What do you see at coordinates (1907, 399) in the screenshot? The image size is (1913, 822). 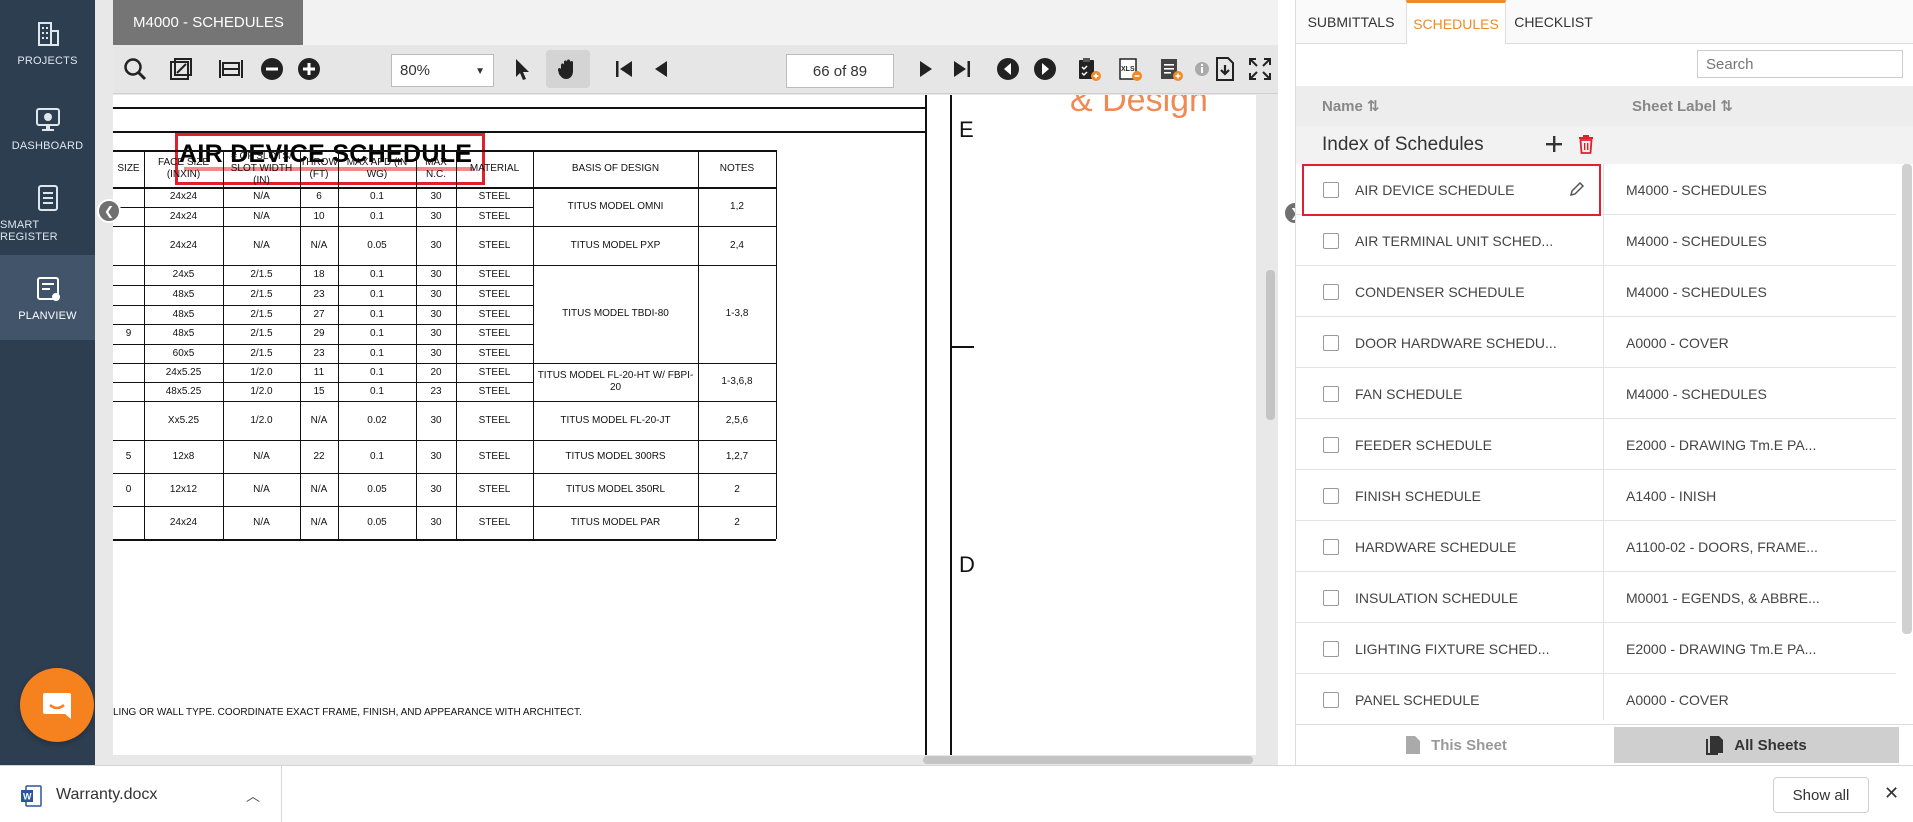 I see `list-scrollbar` at bounding box center [1907, 399].